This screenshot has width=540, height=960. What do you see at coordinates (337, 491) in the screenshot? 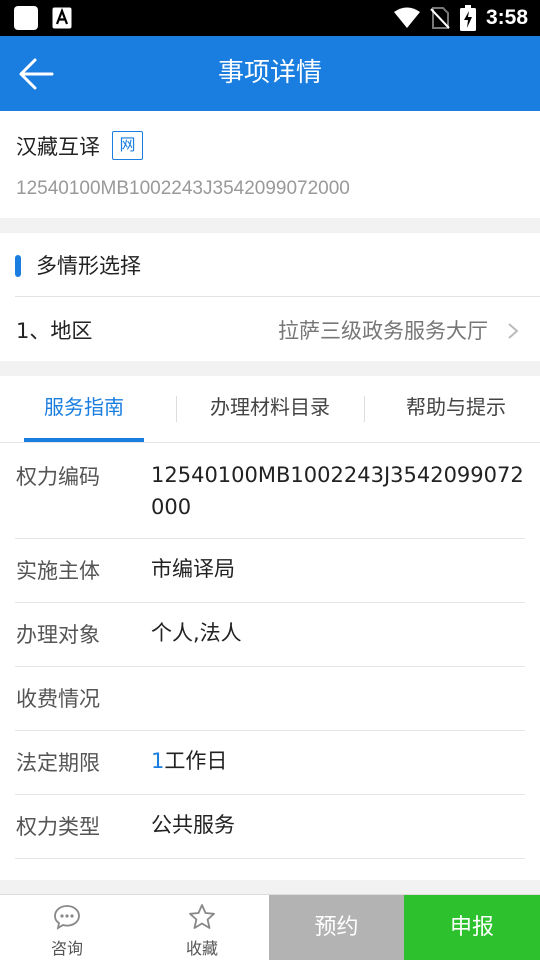
I see `detail-value: 12540100MB1002243J3542099072000` at bounding box center [337, 491].